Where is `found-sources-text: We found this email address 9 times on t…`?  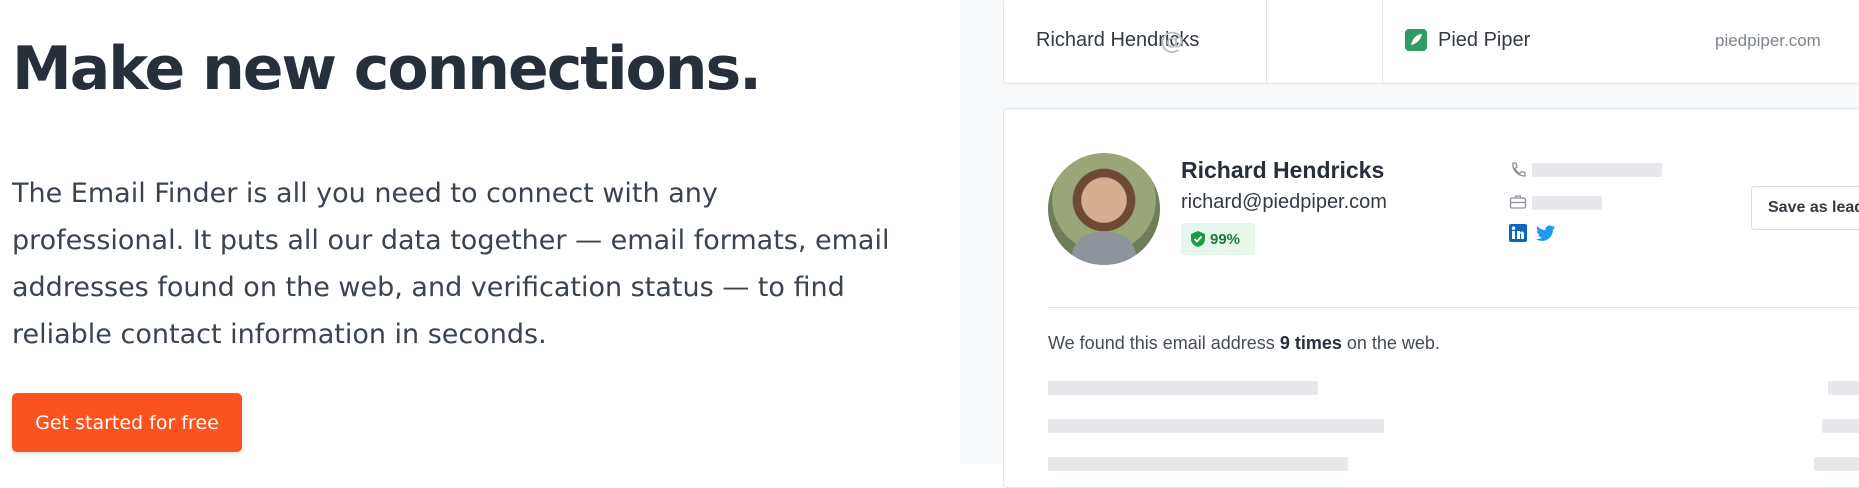
found-sources-text: We found this email address 9 times on t… is located at coordinates (1244, 343).